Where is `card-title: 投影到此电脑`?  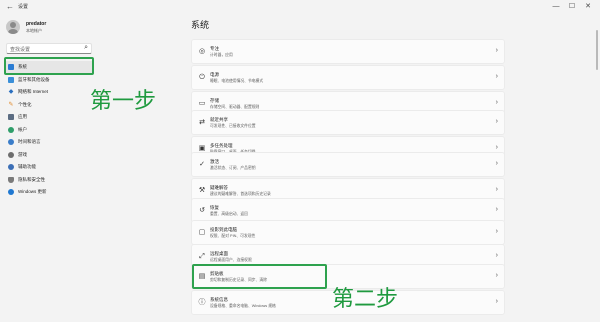
card-title: 投影到此电脑 is located at coordinates (223, 229).